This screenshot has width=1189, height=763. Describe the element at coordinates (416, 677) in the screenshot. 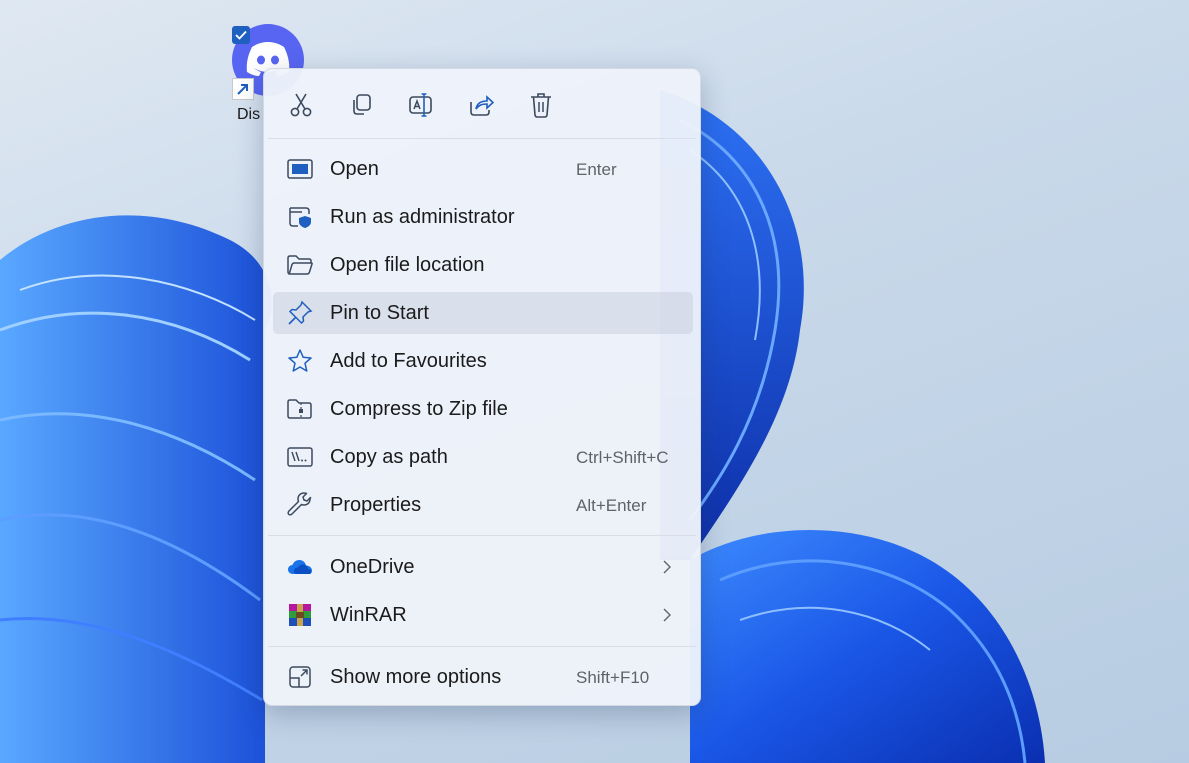

I see `menu-item-label: Show more options` at that location.